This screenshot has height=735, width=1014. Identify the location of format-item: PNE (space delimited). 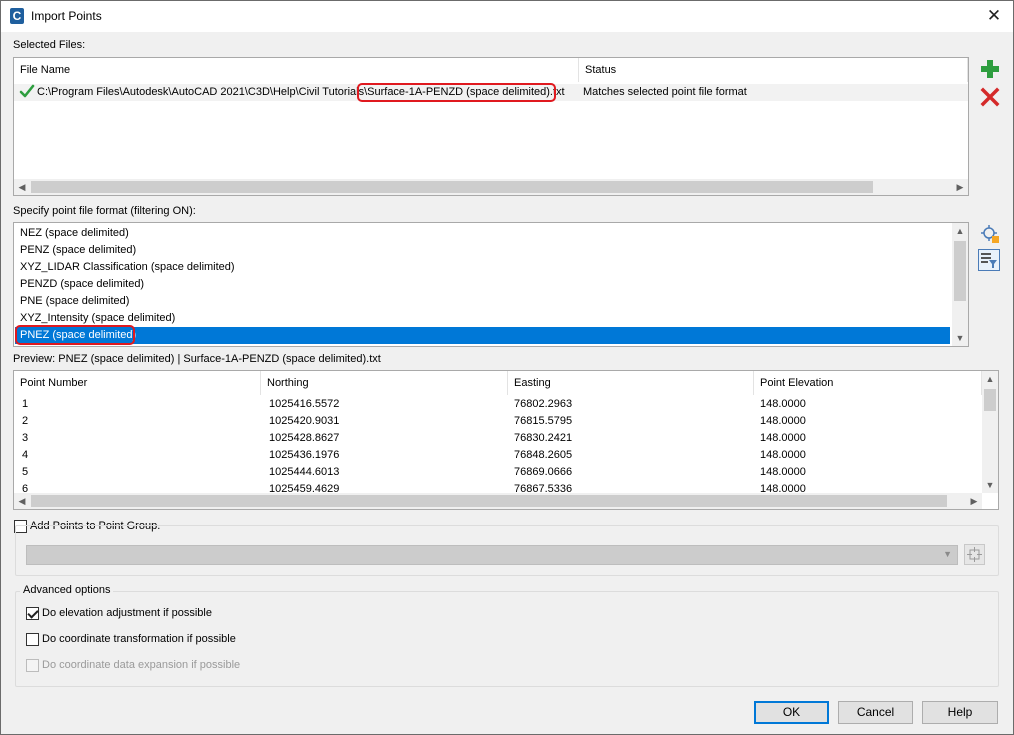
(482, 301).